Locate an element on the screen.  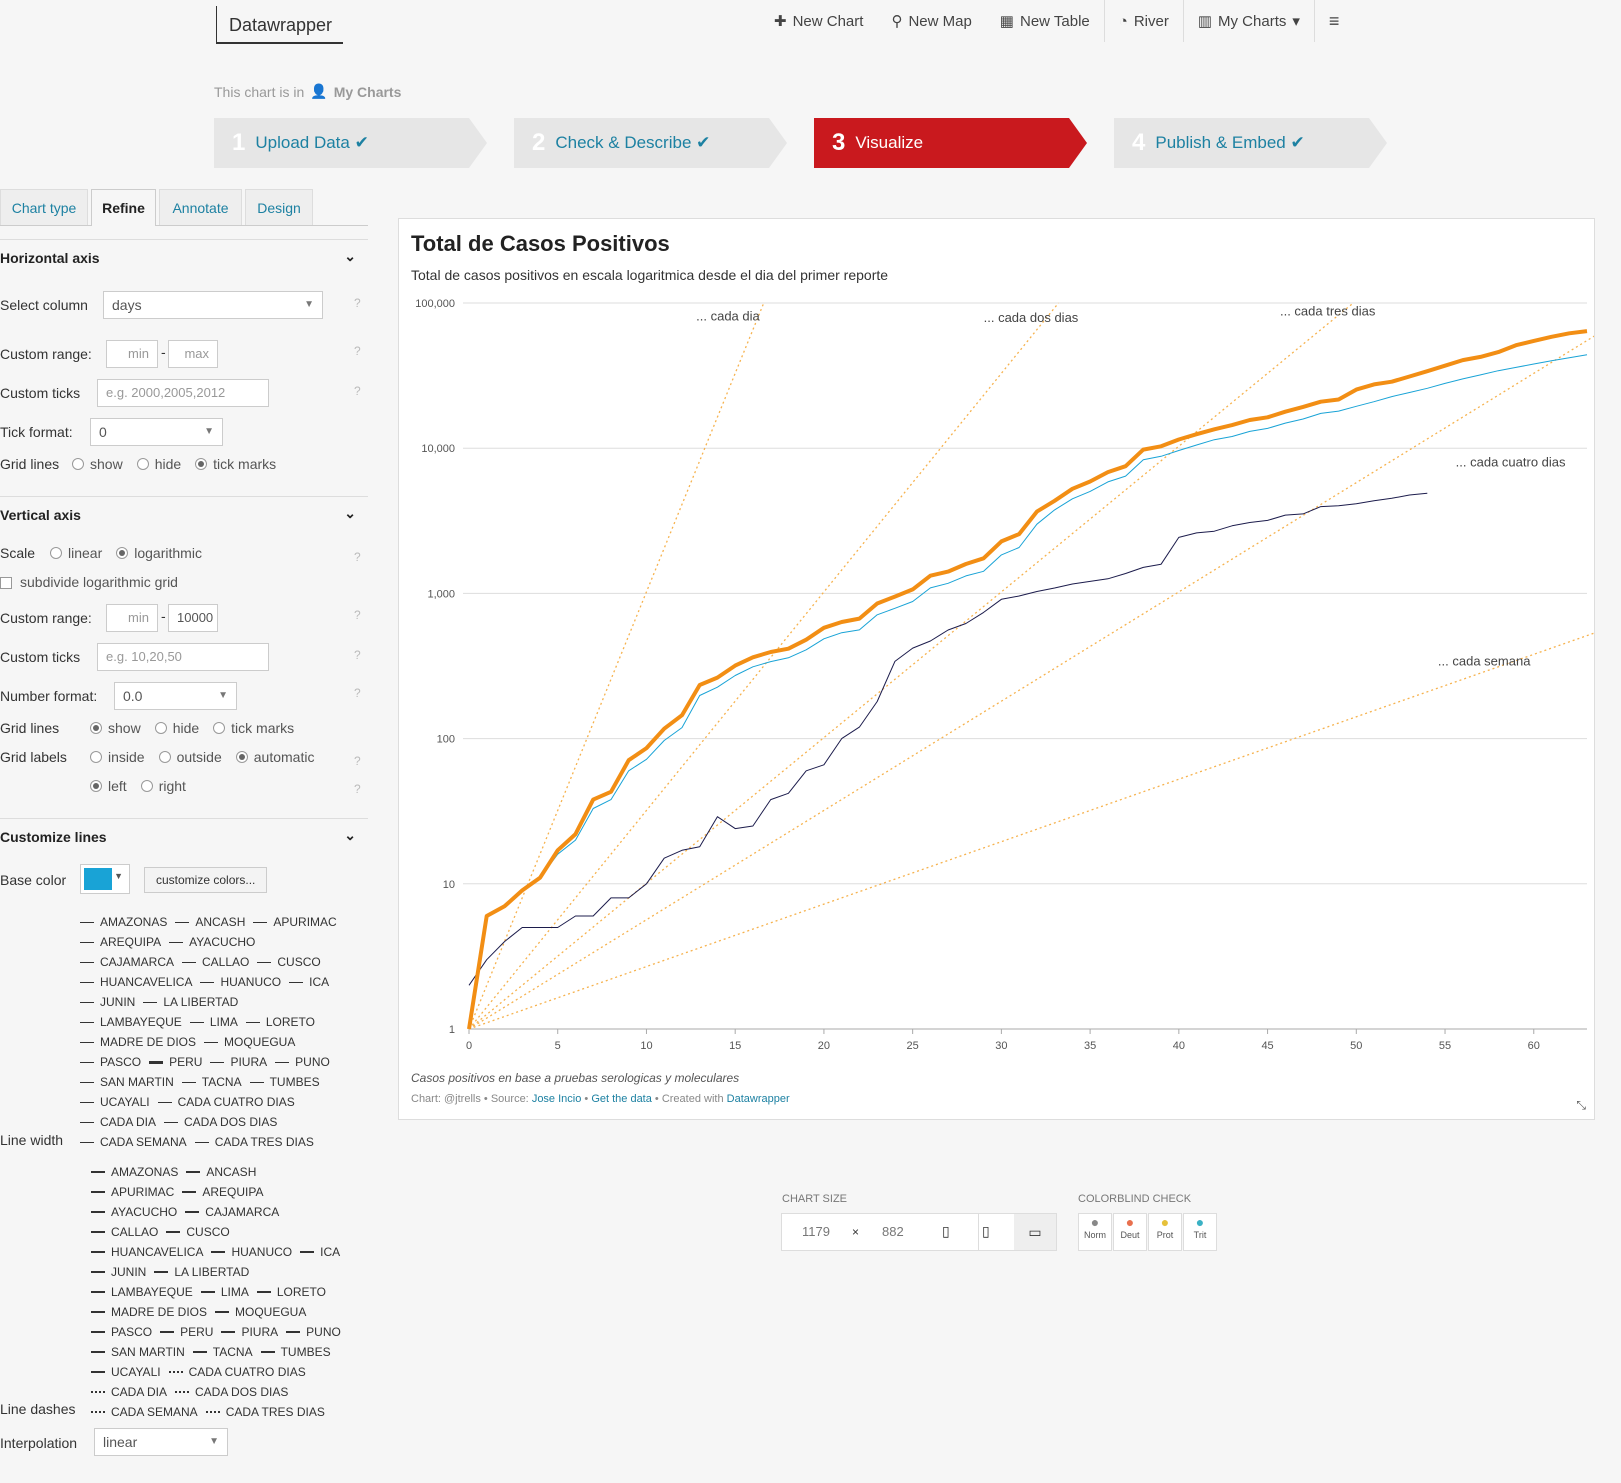
datawrapper-link: Datawrapper is located at coordinates (758, 1099).